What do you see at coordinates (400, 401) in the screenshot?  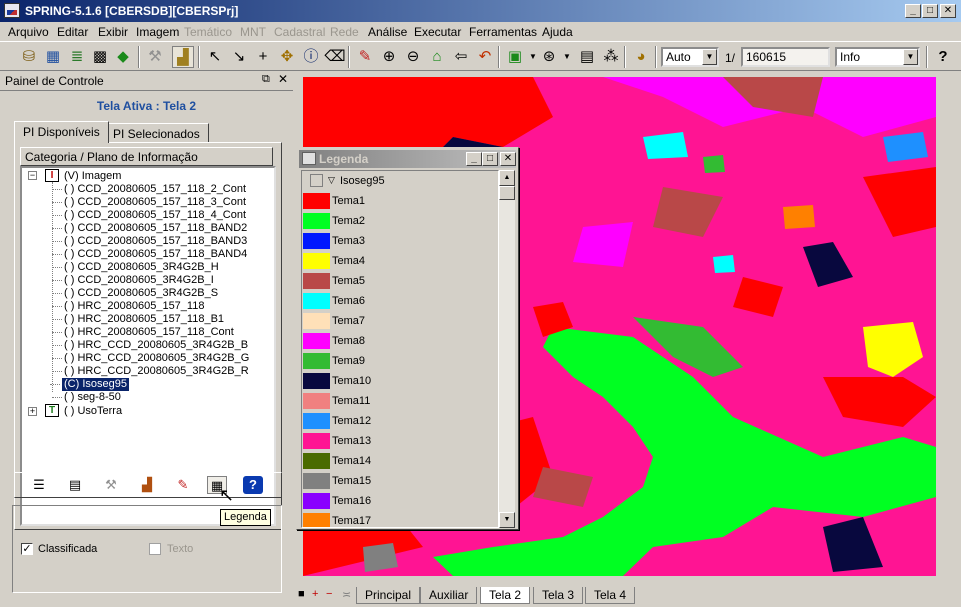 I see `legend-item: Tema11` at bounding box center [400, 401].